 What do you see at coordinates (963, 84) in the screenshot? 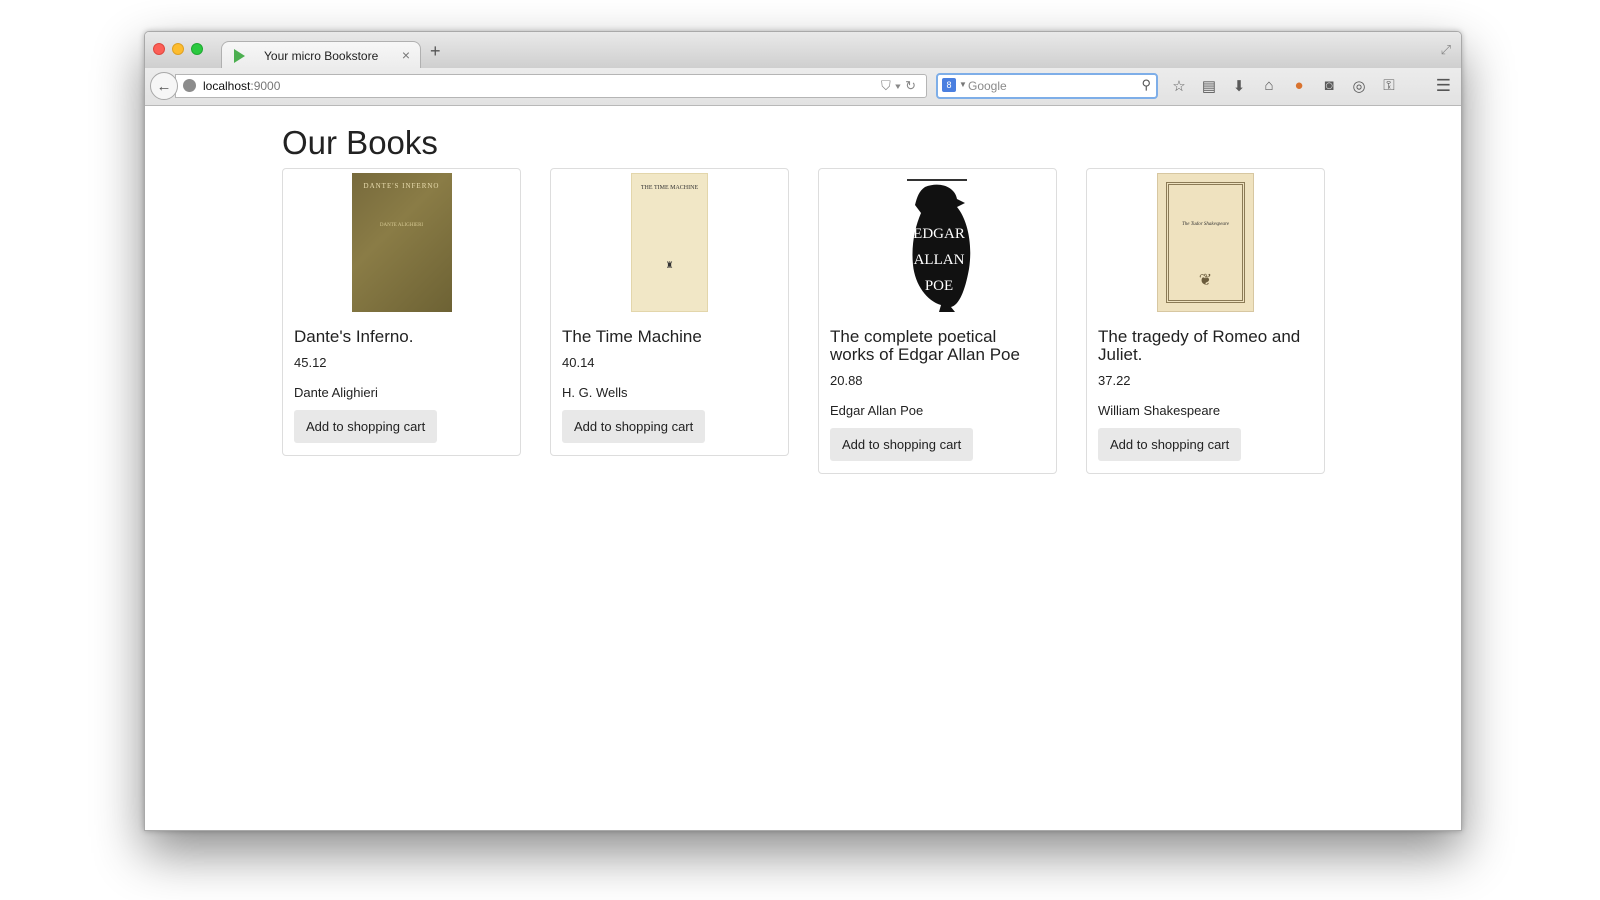
I see `chevron-down-icon: ▼` at bounding box center [963, 84].